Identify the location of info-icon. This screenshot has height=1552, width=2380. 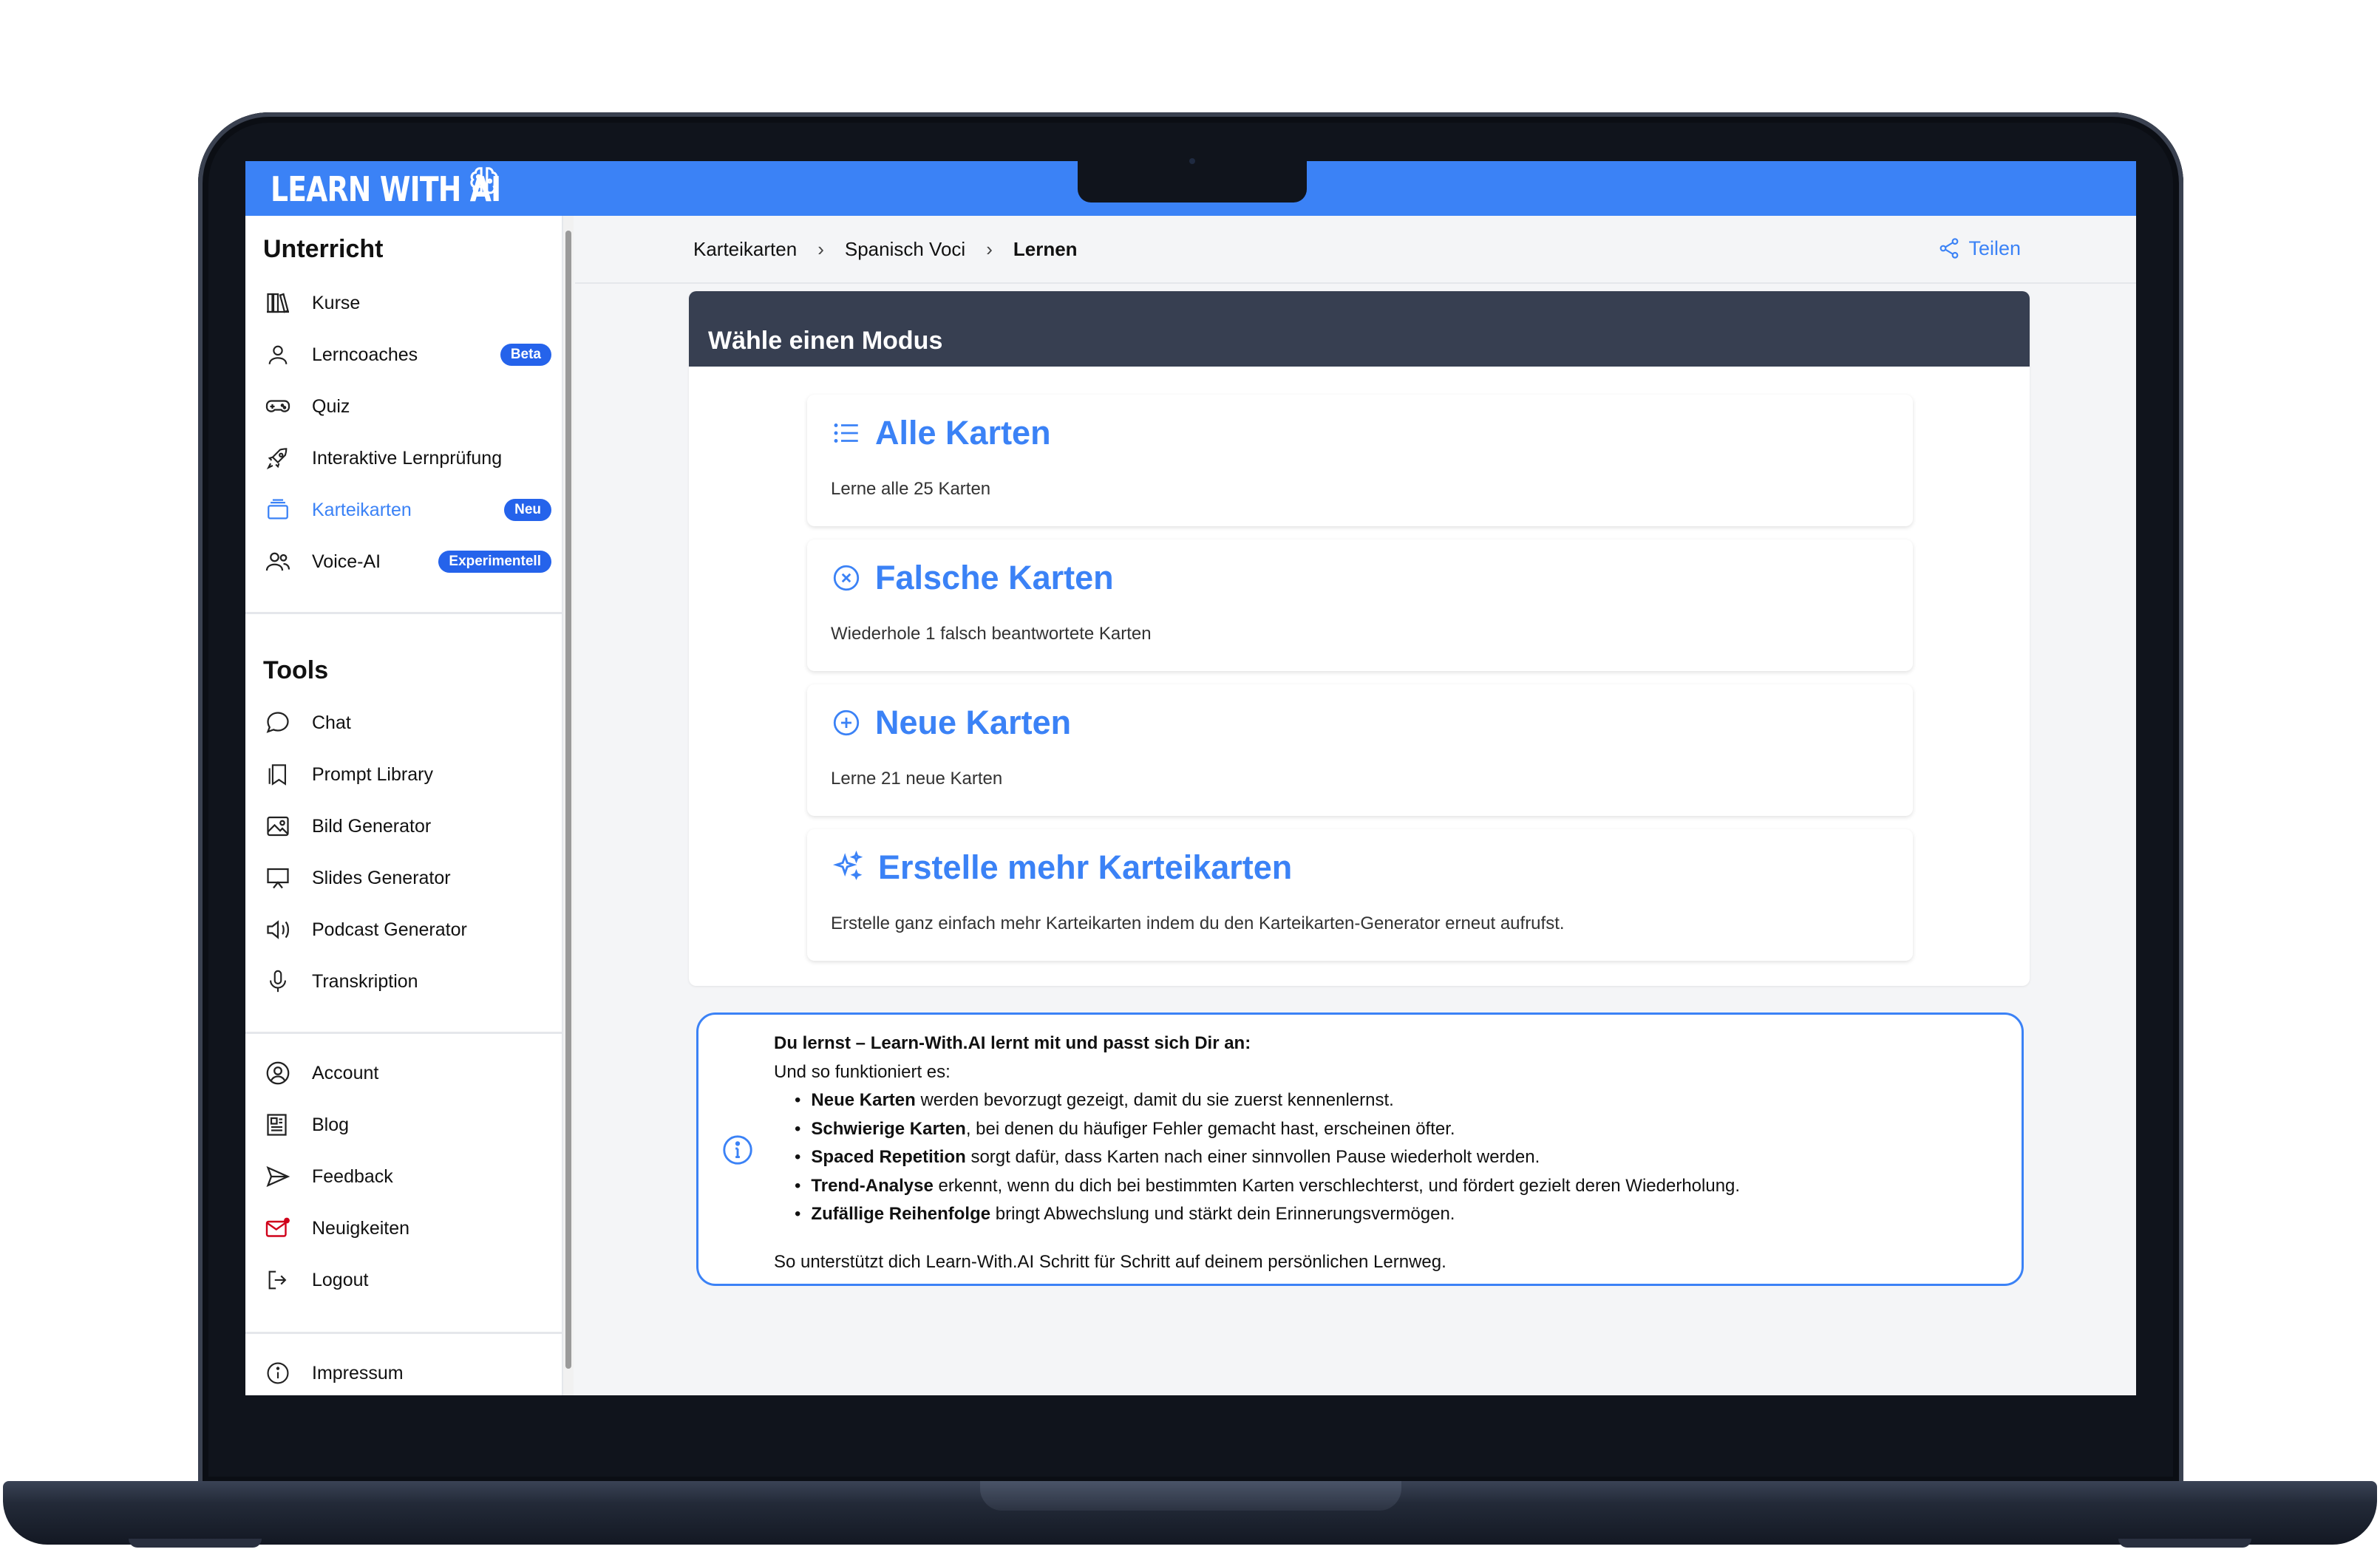
(278, 1373).